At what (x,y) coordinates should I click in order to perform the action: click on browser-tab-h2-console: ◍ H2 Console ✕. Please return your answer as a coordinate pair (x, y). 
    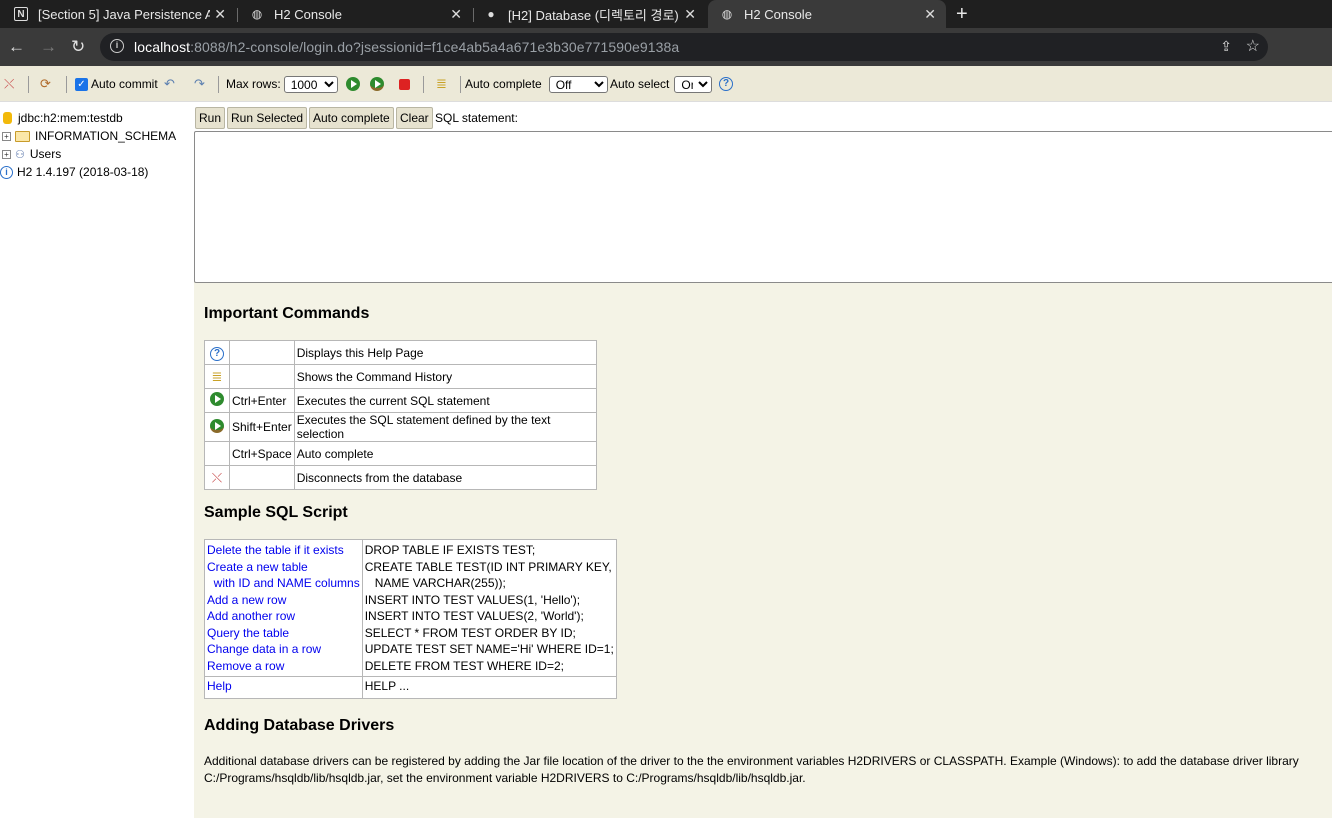
    Looking at the image, I should click on (361, 14).